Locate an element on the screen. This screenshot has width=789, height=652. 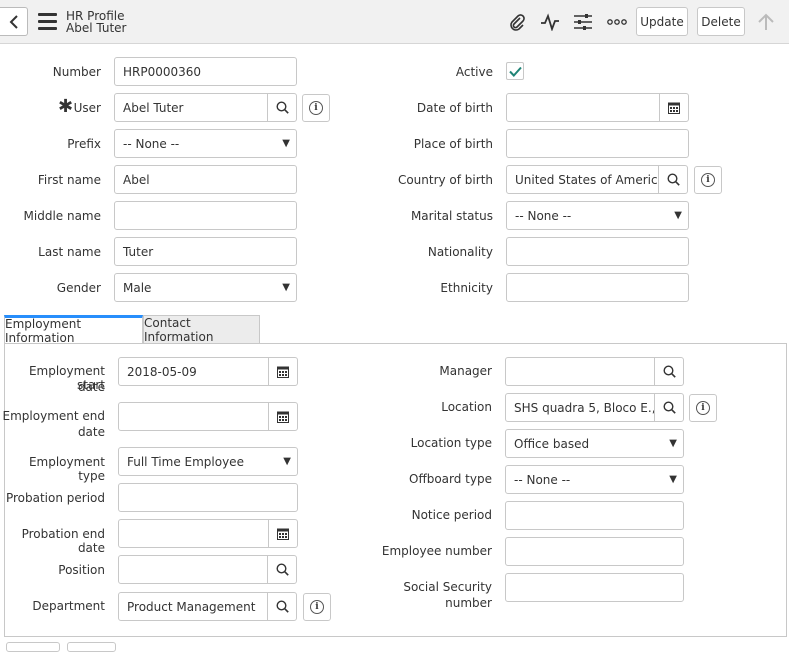
dob-field is located at coordinates (583, 107).